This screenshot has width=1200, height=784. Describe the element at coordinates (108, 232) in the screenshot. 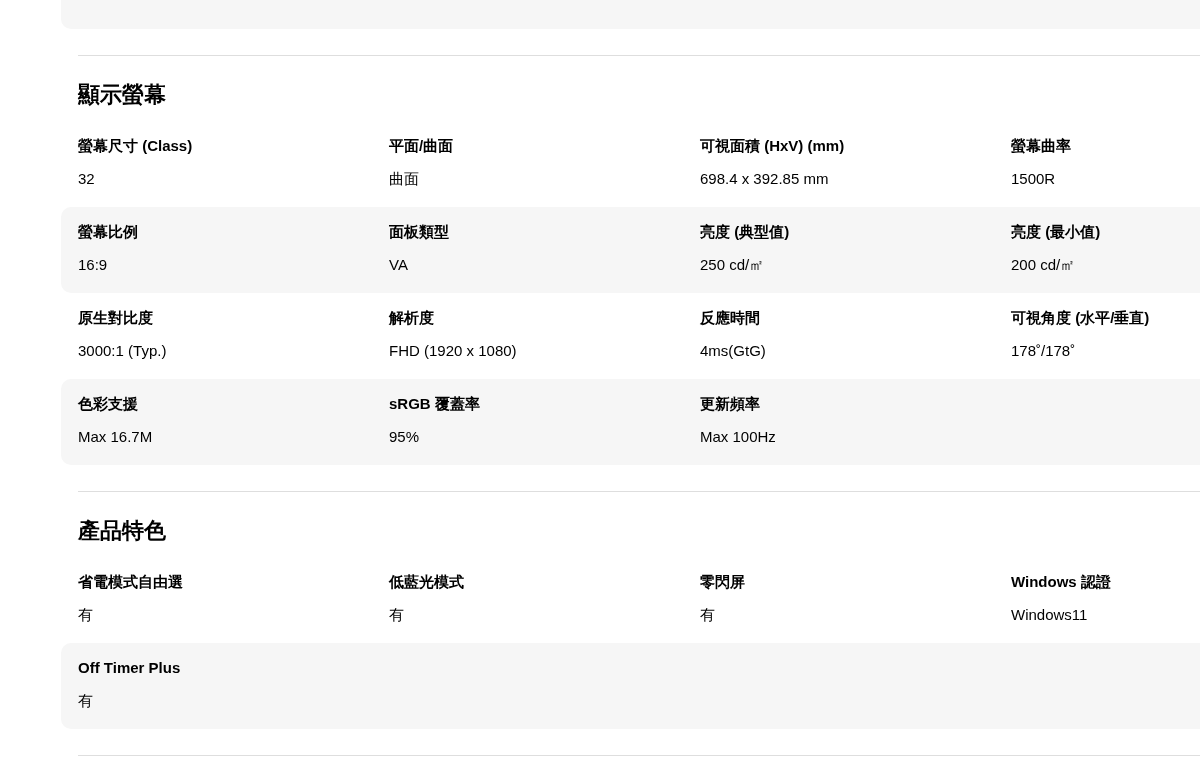

I see `spec-label: 螢幕比例` at that location.